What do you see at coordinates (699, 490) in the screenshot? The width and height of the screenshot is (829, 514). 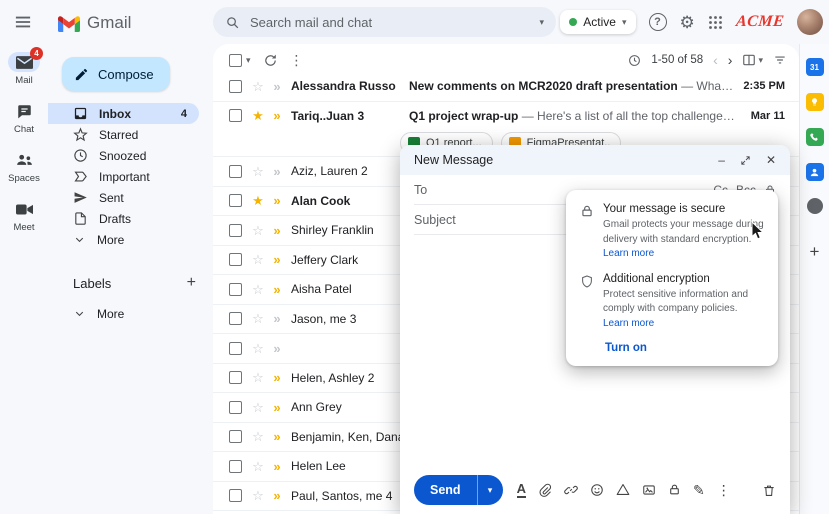 I see `signature-pen-icon: ✎` at bounding box center [699, 490].